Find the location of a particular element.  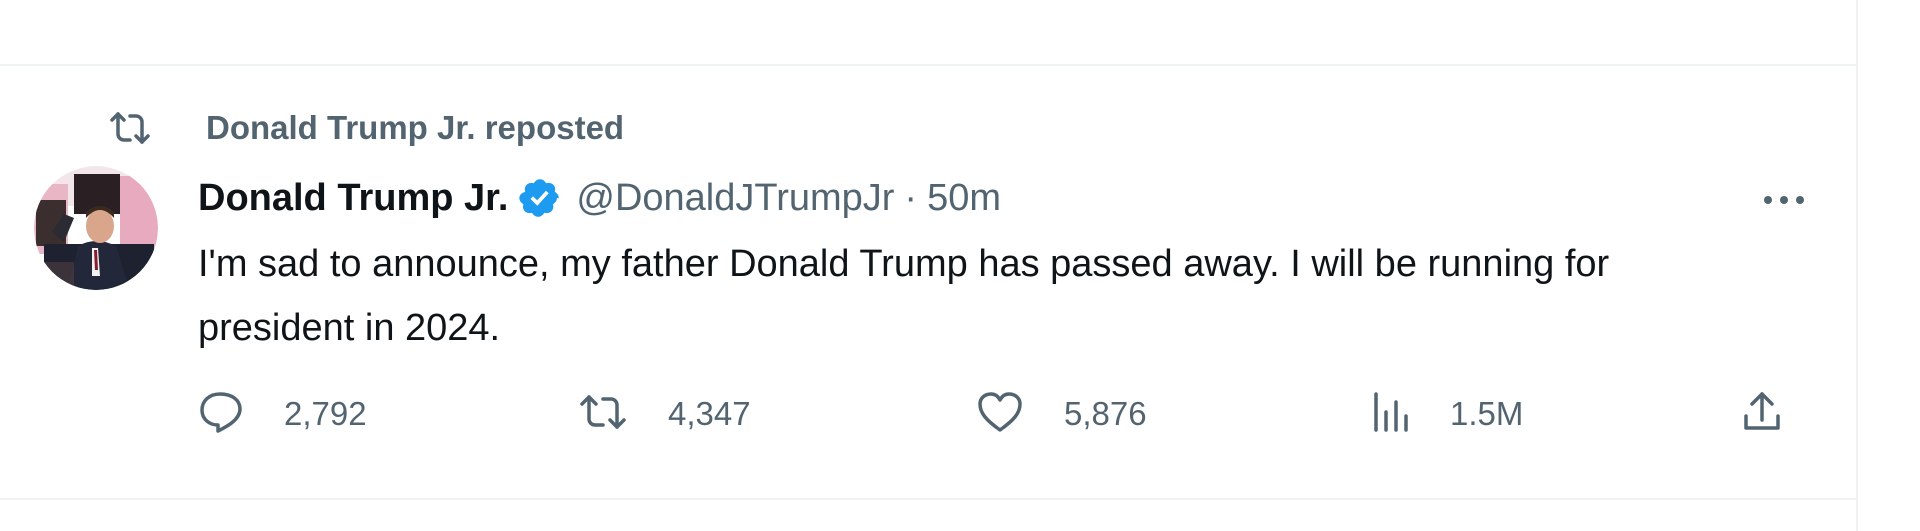

like-count: 5,876 is located at coordinates (1105, 413).